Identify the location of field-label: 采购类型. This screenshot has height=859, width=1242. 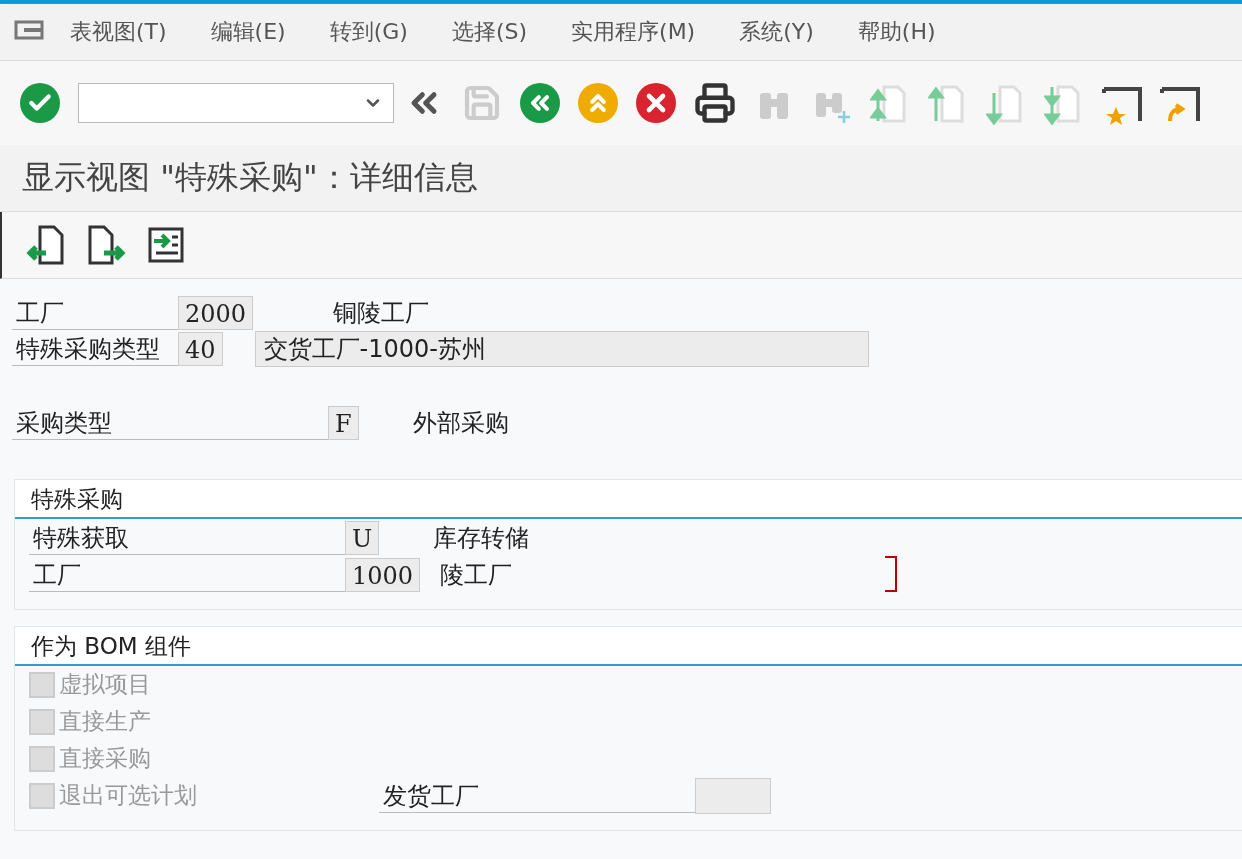
(170, 423).